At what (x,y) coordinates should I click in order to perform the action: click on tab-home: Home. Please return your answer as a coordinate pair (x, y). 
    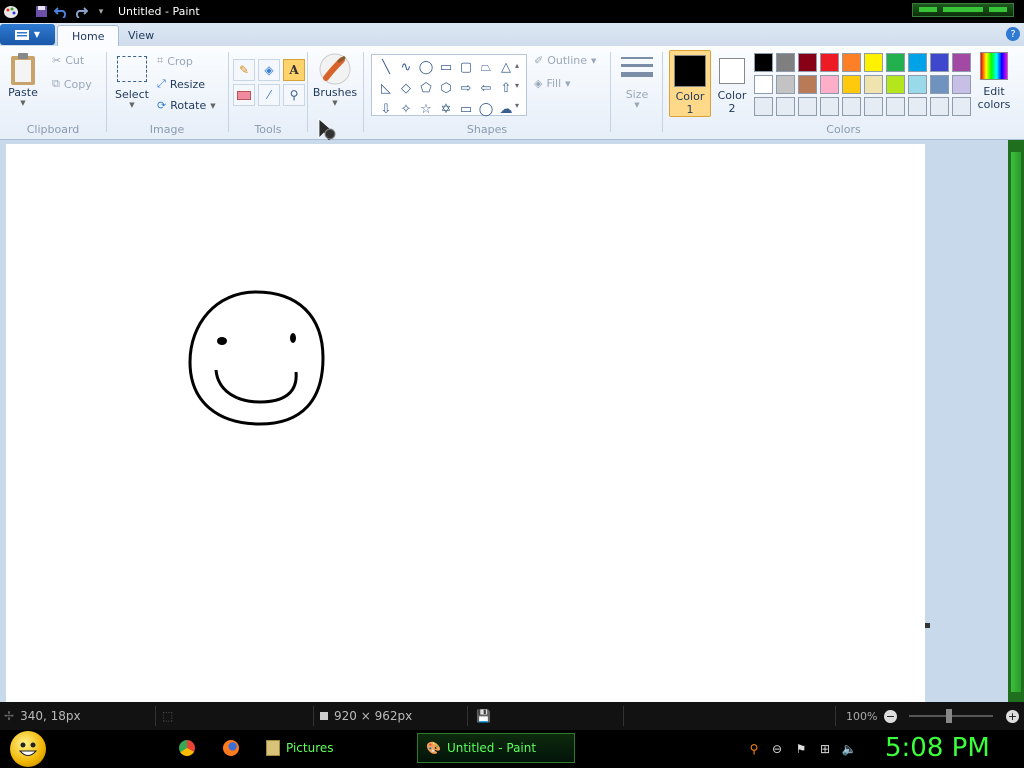
    Looking at the image, I should click on (88, 36).